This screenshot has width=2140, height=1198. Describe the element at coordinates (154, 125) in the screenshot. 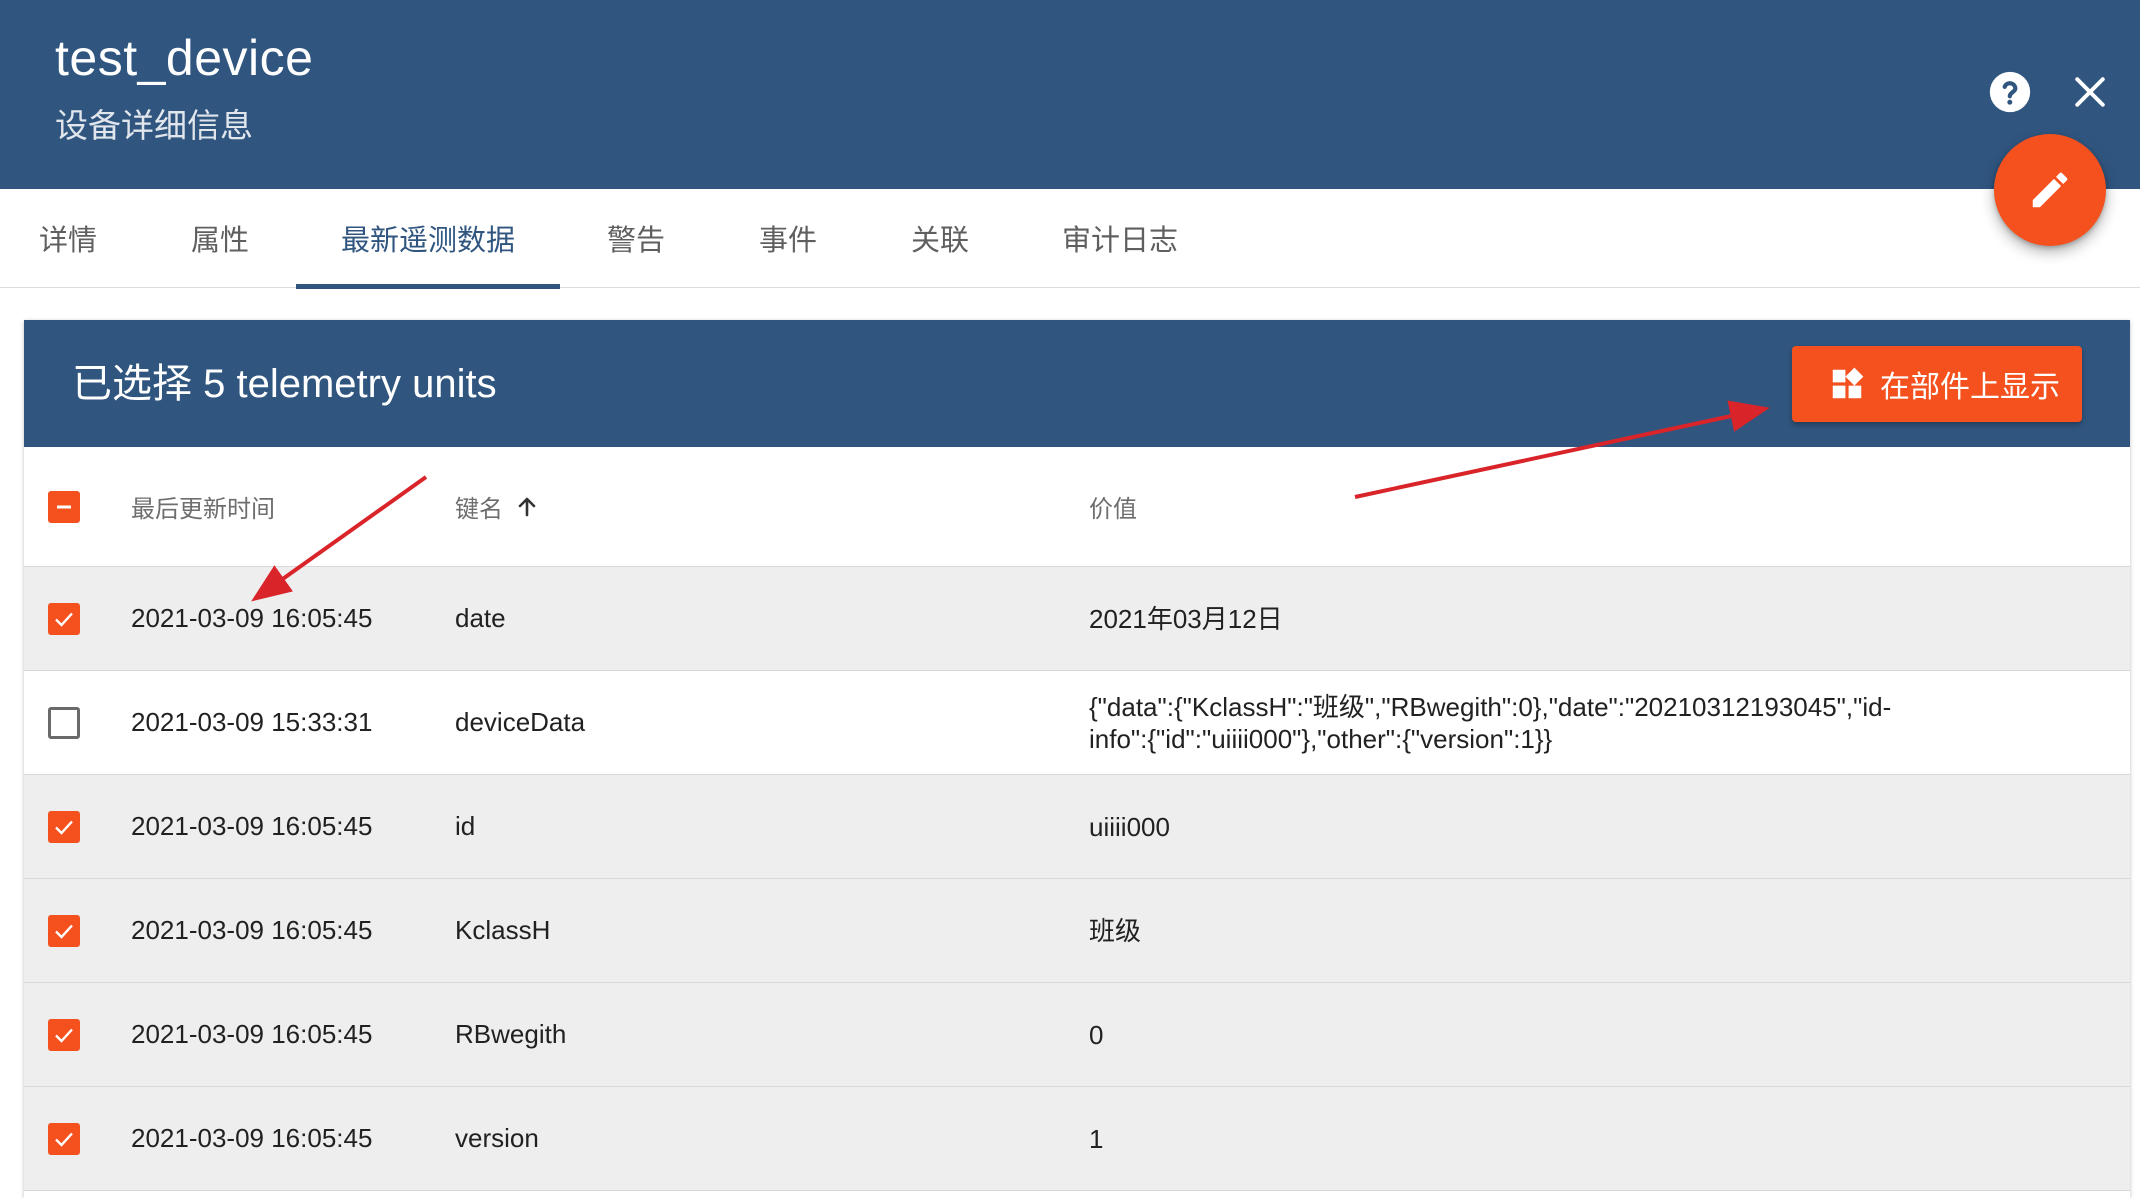

I see `device-subtitle: 设备详细信息` at that location.